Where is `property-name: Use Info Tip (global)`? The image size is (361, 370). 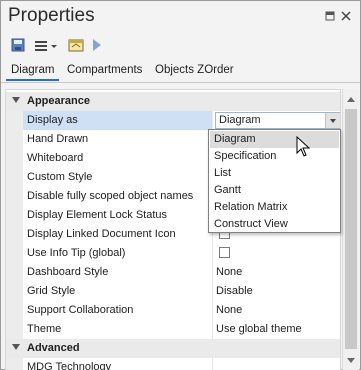
property-name: Use Info Tip (global) is located at coordinates (76, 253).